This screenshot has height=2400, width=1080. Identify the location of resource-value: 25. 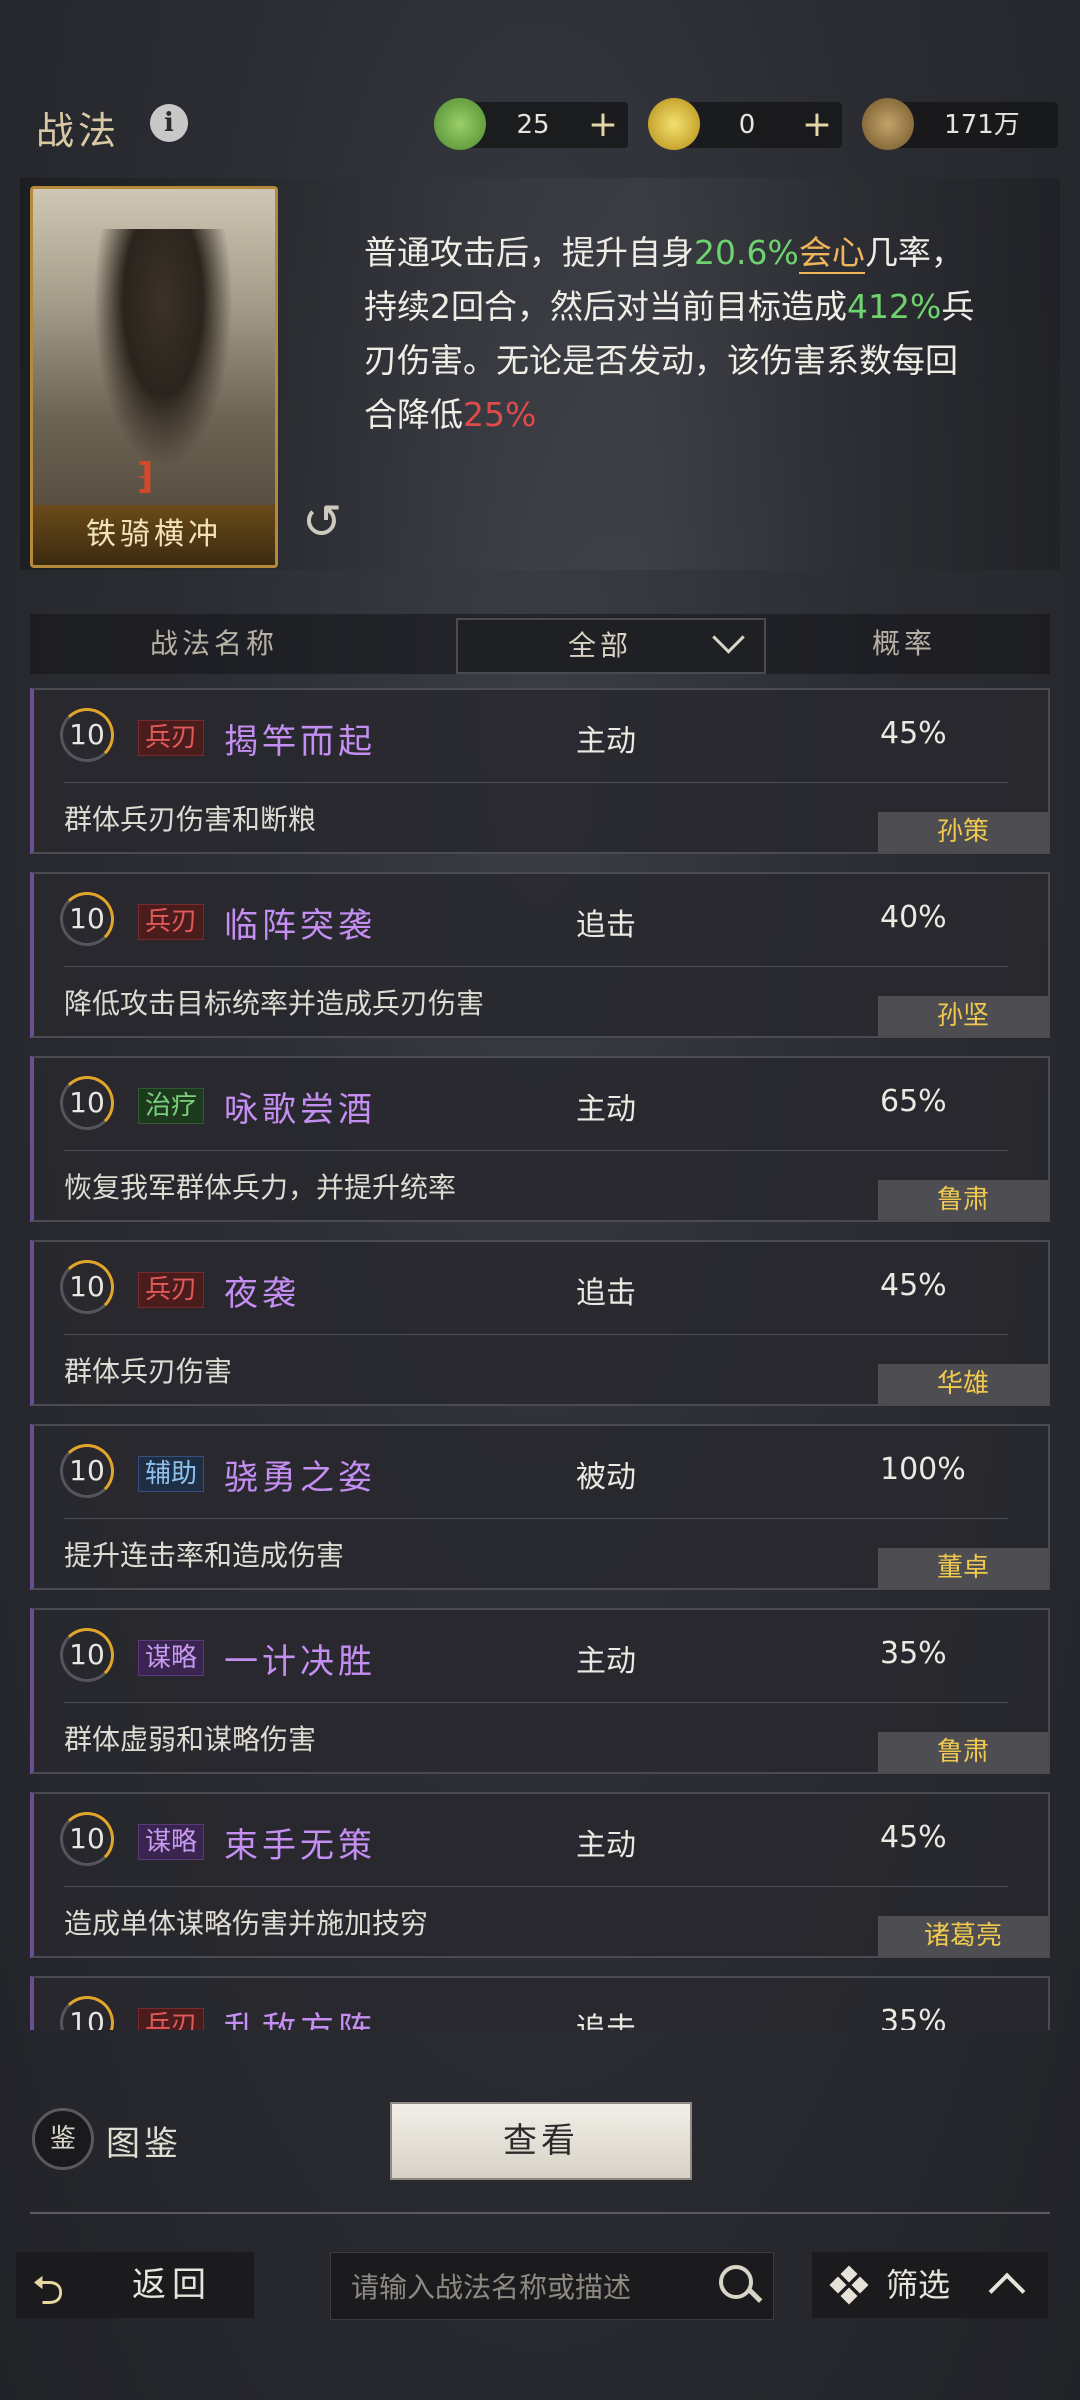
(533, 125).